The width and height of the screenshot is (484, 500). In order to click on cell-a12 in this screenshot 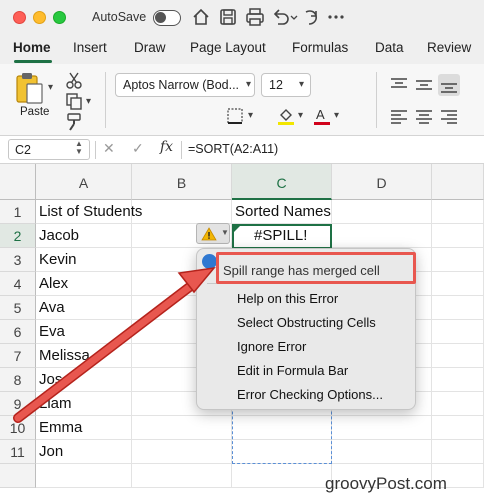, I will do `click(84, 476)`.